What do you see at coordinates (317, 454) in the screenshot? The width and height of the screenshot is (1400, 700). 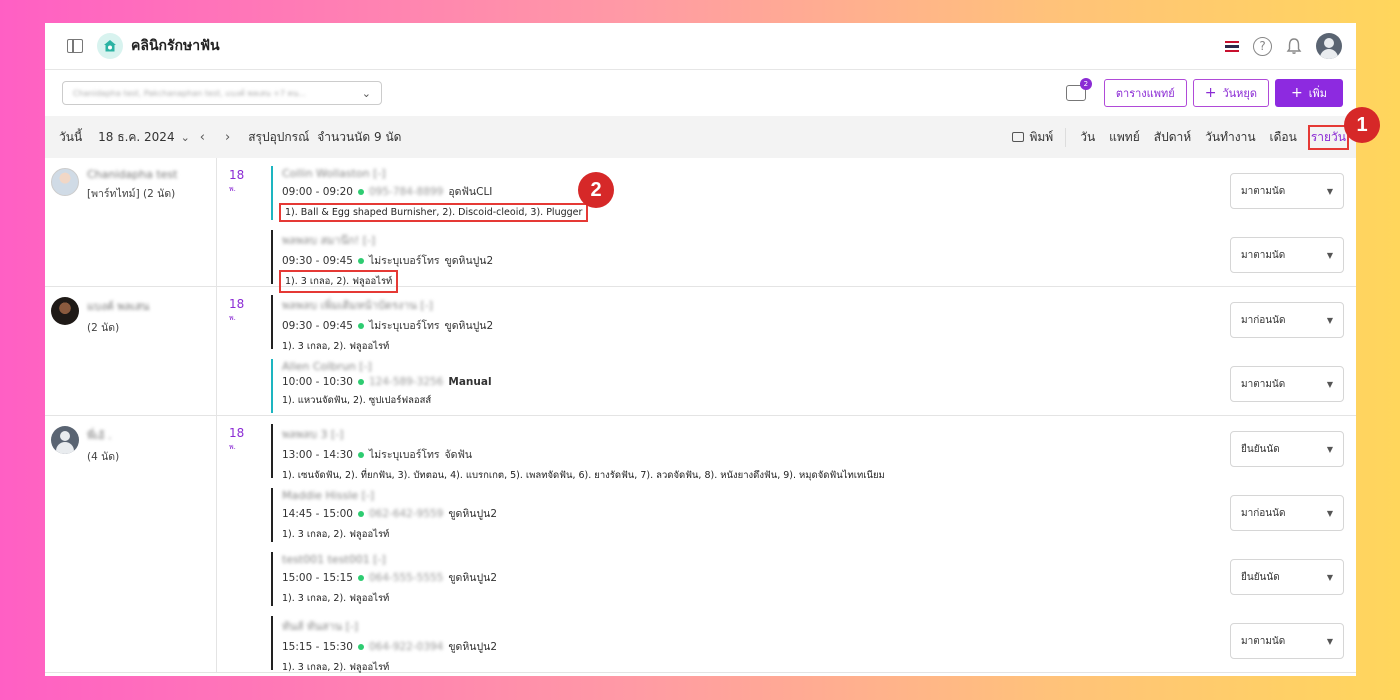 I see `appointment-time: 13:00 - 14:30` at bounding box center [317, 454].